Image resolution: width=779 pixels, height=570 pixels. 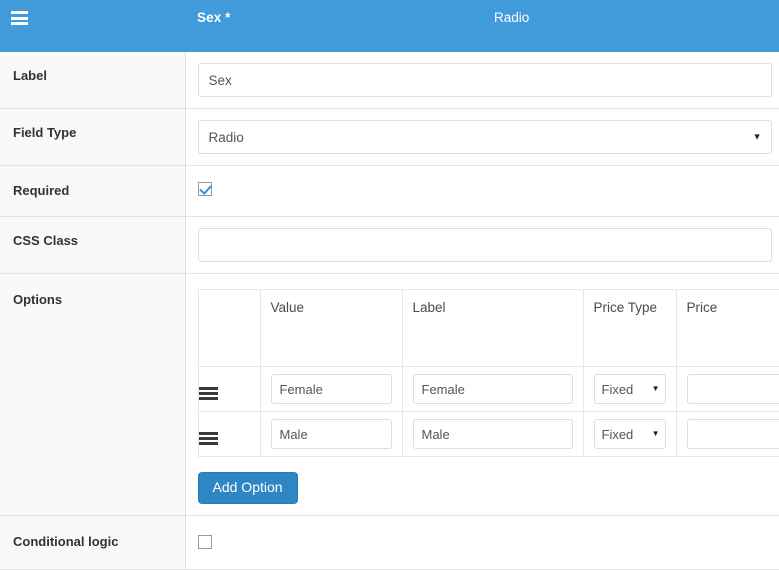 I want to click on option-row-1-label-cell, so click(x=492, y=434).